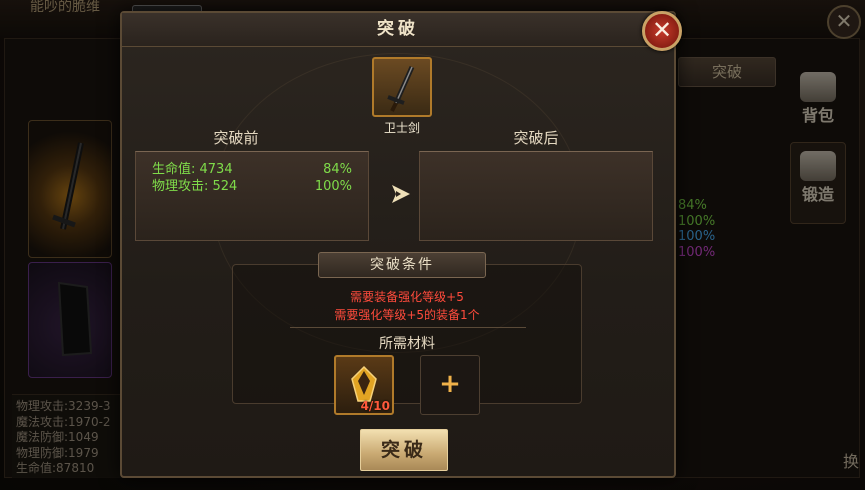  I want to click on divider, so click(408, 327).